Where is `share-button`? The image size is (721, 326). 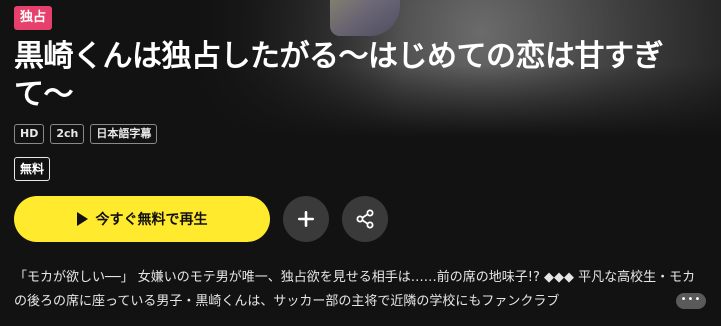
share-button is located at coordinates (365, 219).